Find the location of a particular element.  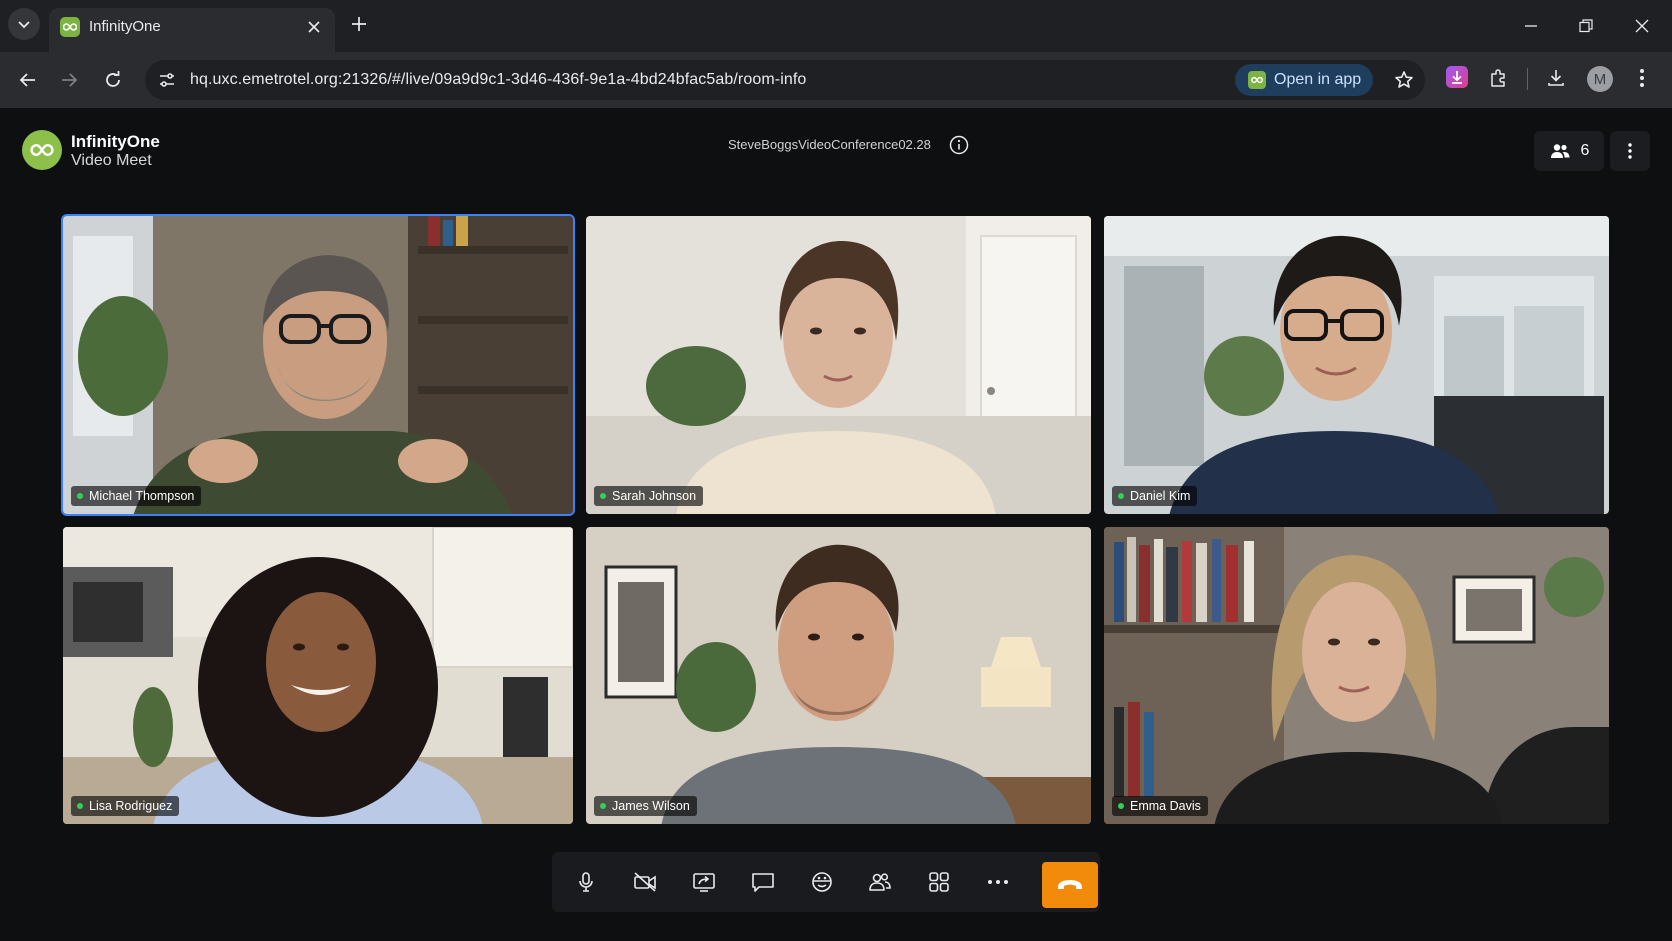

toggle-camera-button is located at coordinates (645, 882).